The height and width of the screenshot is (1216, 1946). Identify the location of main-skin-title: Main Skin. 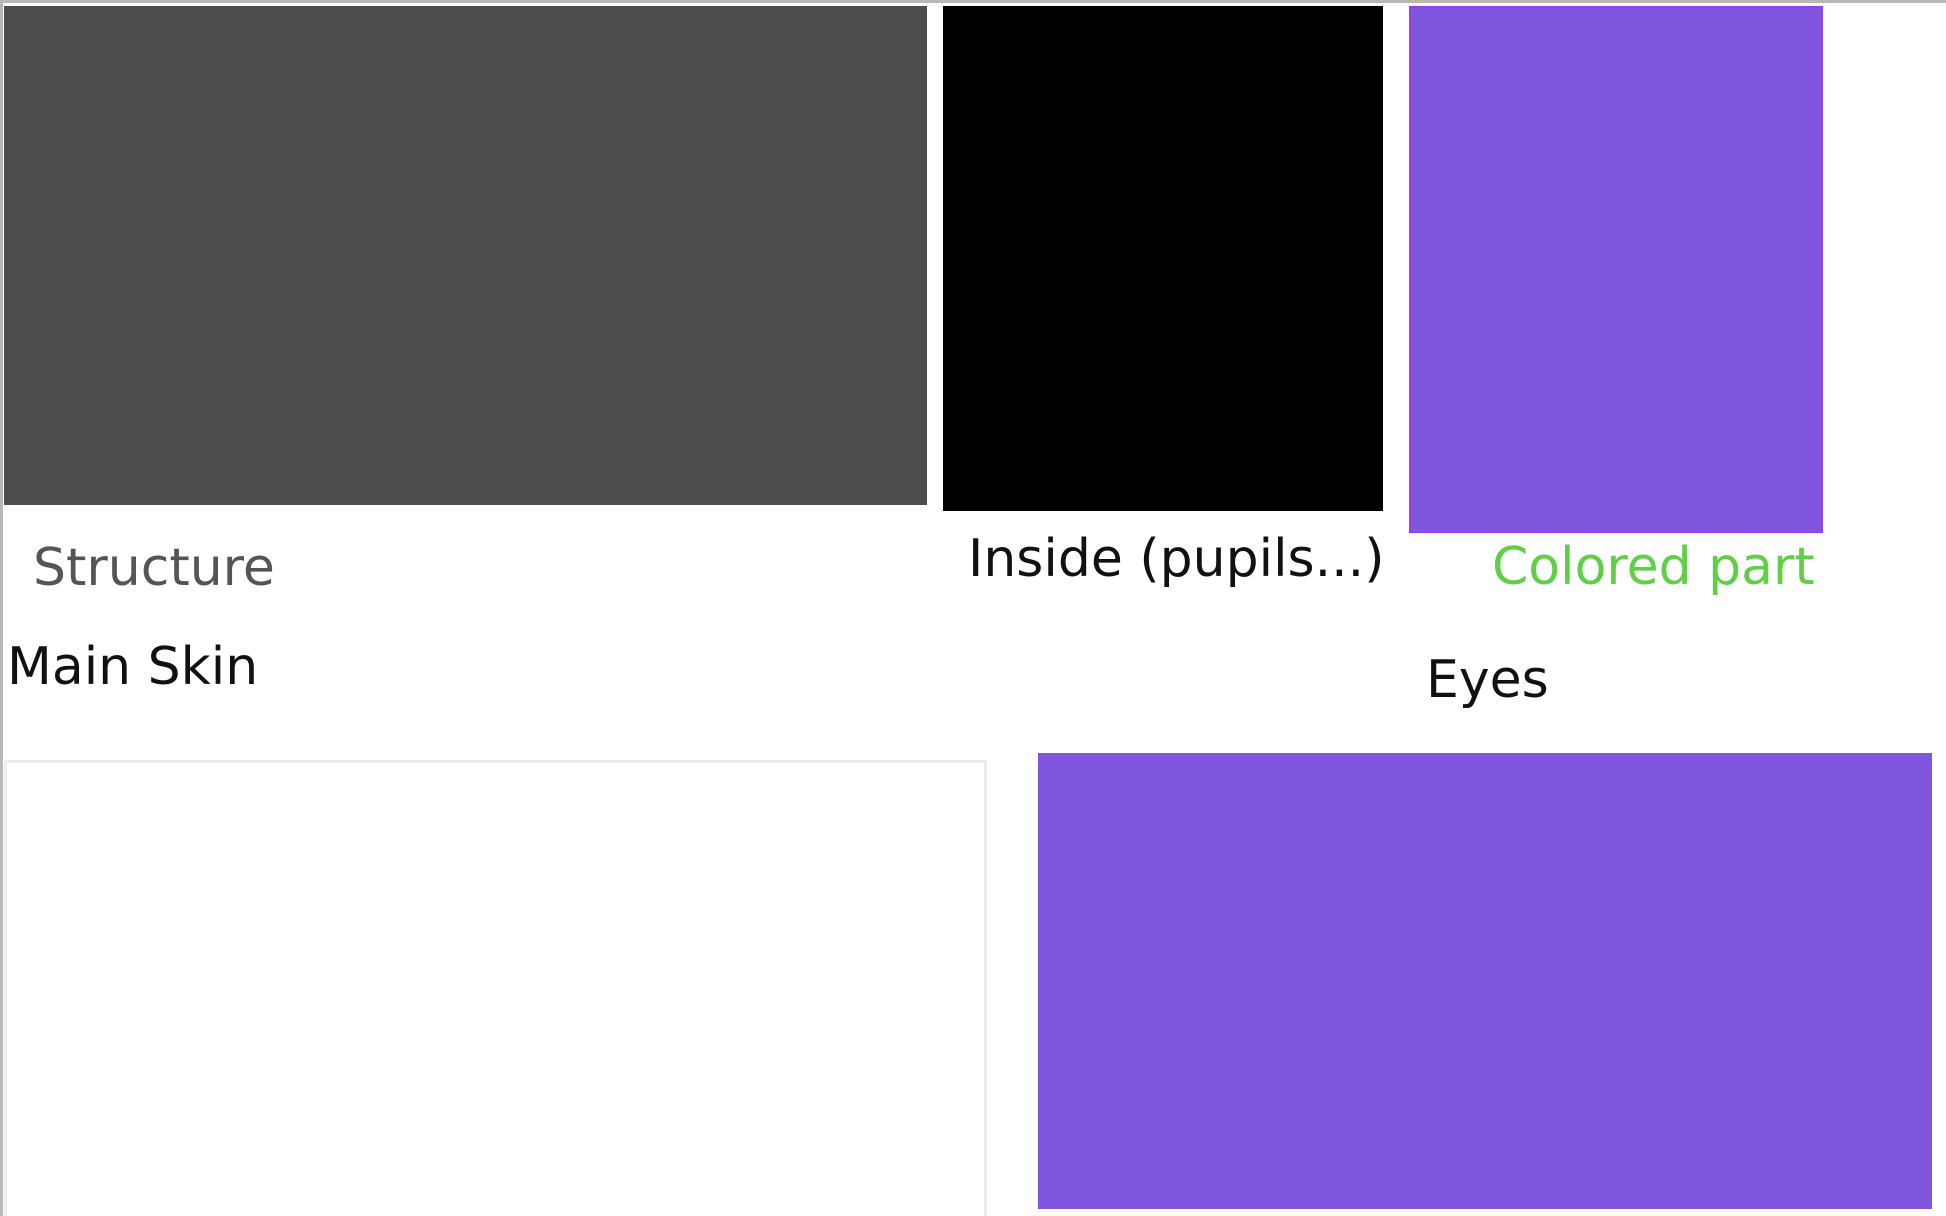
(133, 667).